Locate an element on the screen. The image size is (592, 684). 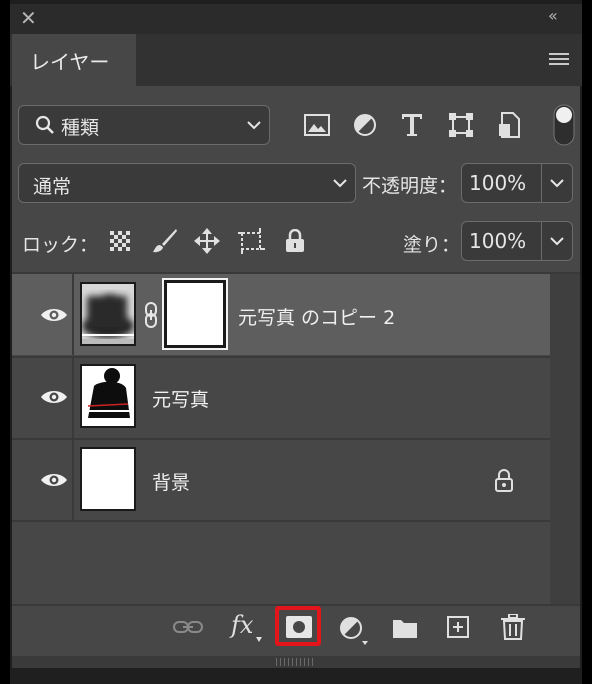
panel-title-bar: ✕ ‹‹ is located at coordinates (296, 19).